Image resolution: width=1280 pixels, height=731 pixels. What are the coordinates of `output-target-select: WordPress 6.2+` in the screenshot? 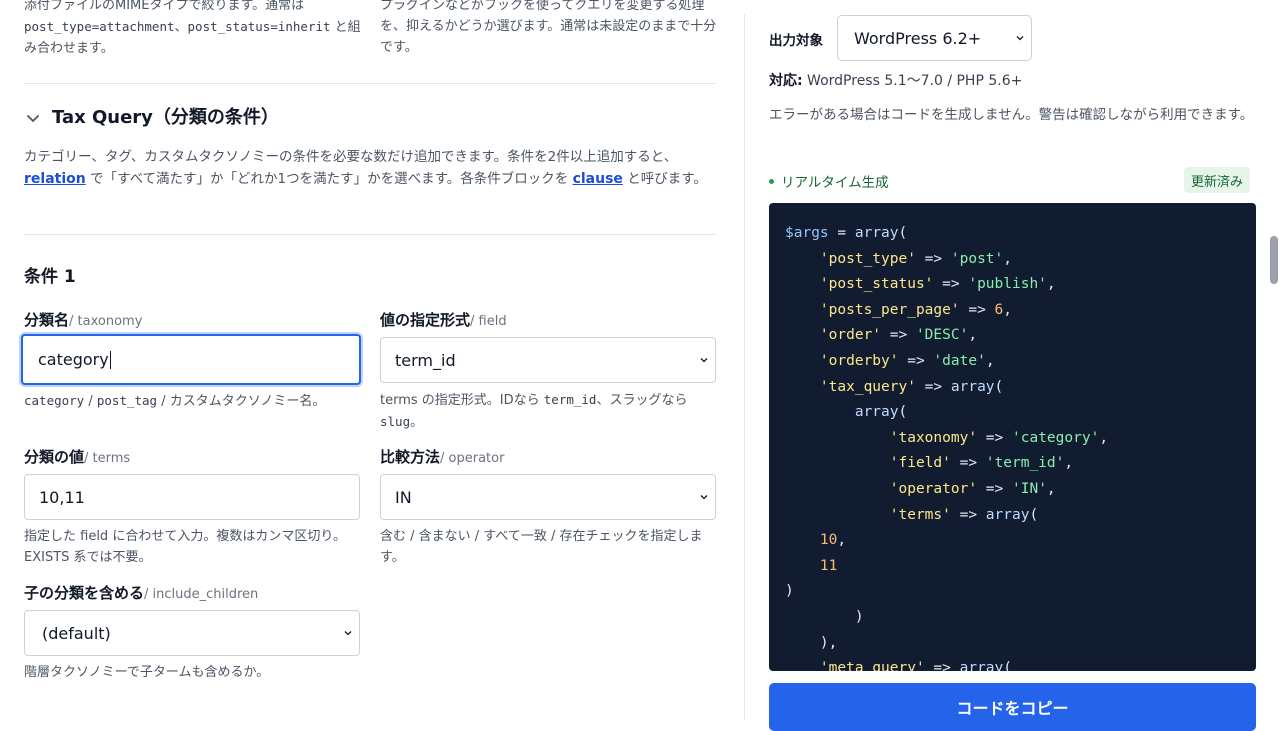 It's located at (934, 38).